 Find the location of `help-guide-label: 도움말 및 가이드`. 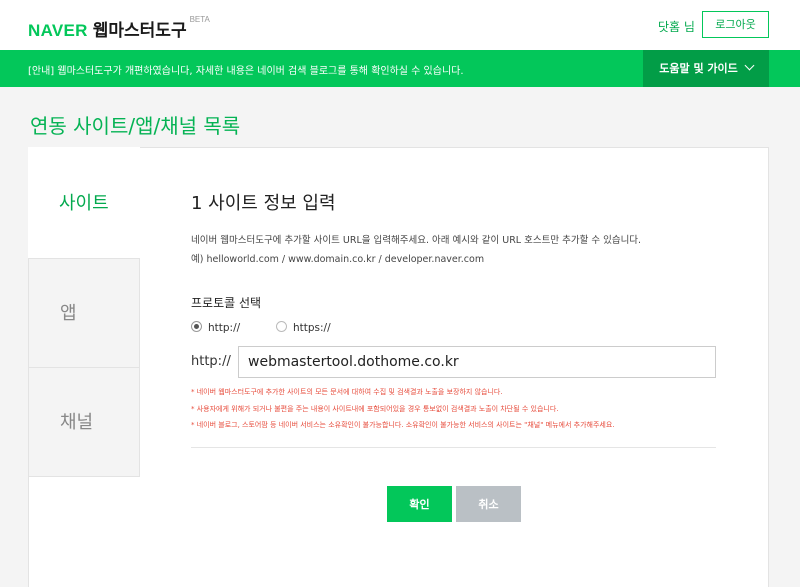

help-guide-label: 도움말 및 가이드 is located at coordinates (698, 68).